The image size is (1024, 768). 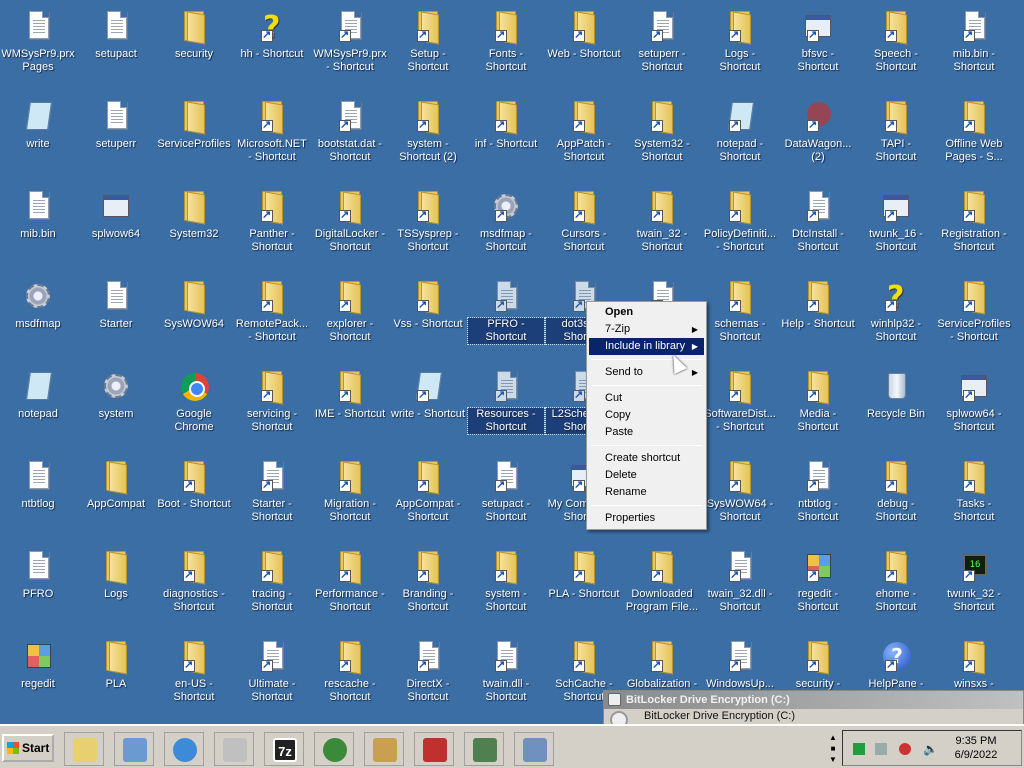 I want to click on desktop-icon: splwow64, so click(x=116, y=226).